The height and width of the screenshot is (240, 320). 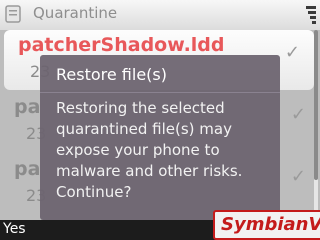 I want to click on dialog-title: Restore file(s), so click(x=111, y=74).